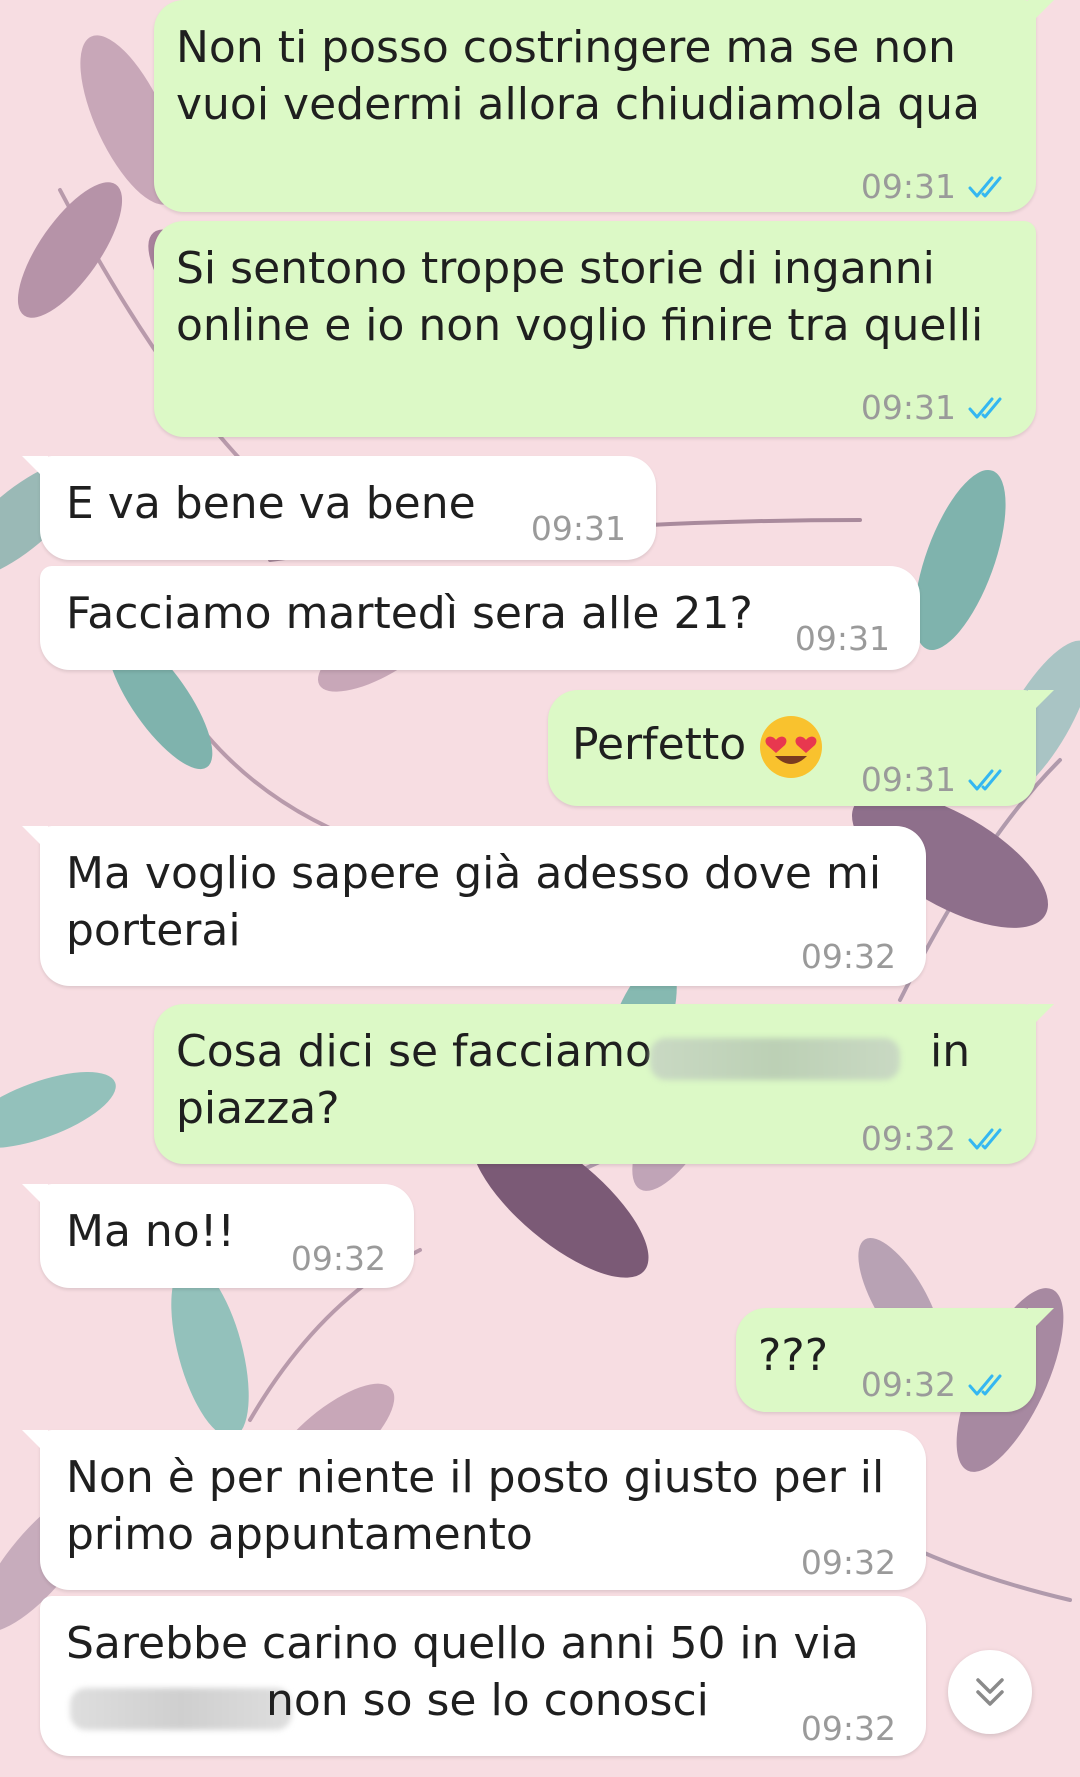  What do you see at coordinates (299, 1534) in the screenshot?
I see `message-text: primo appuntamento` at bounding box center [299, 1534].